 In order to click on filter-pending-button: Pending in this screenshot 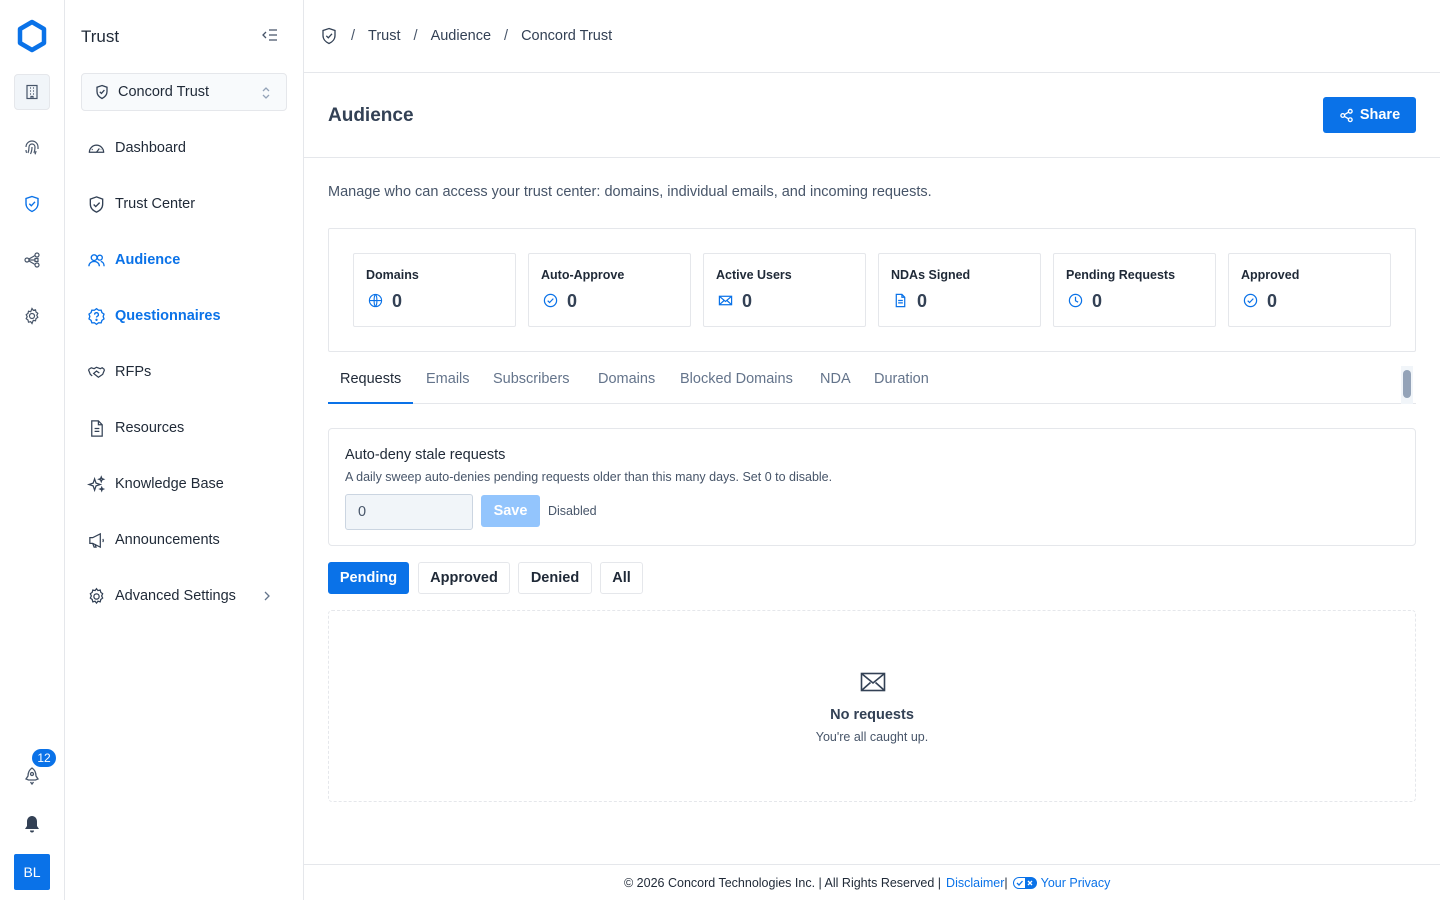, I will do `click(368, 578)`.